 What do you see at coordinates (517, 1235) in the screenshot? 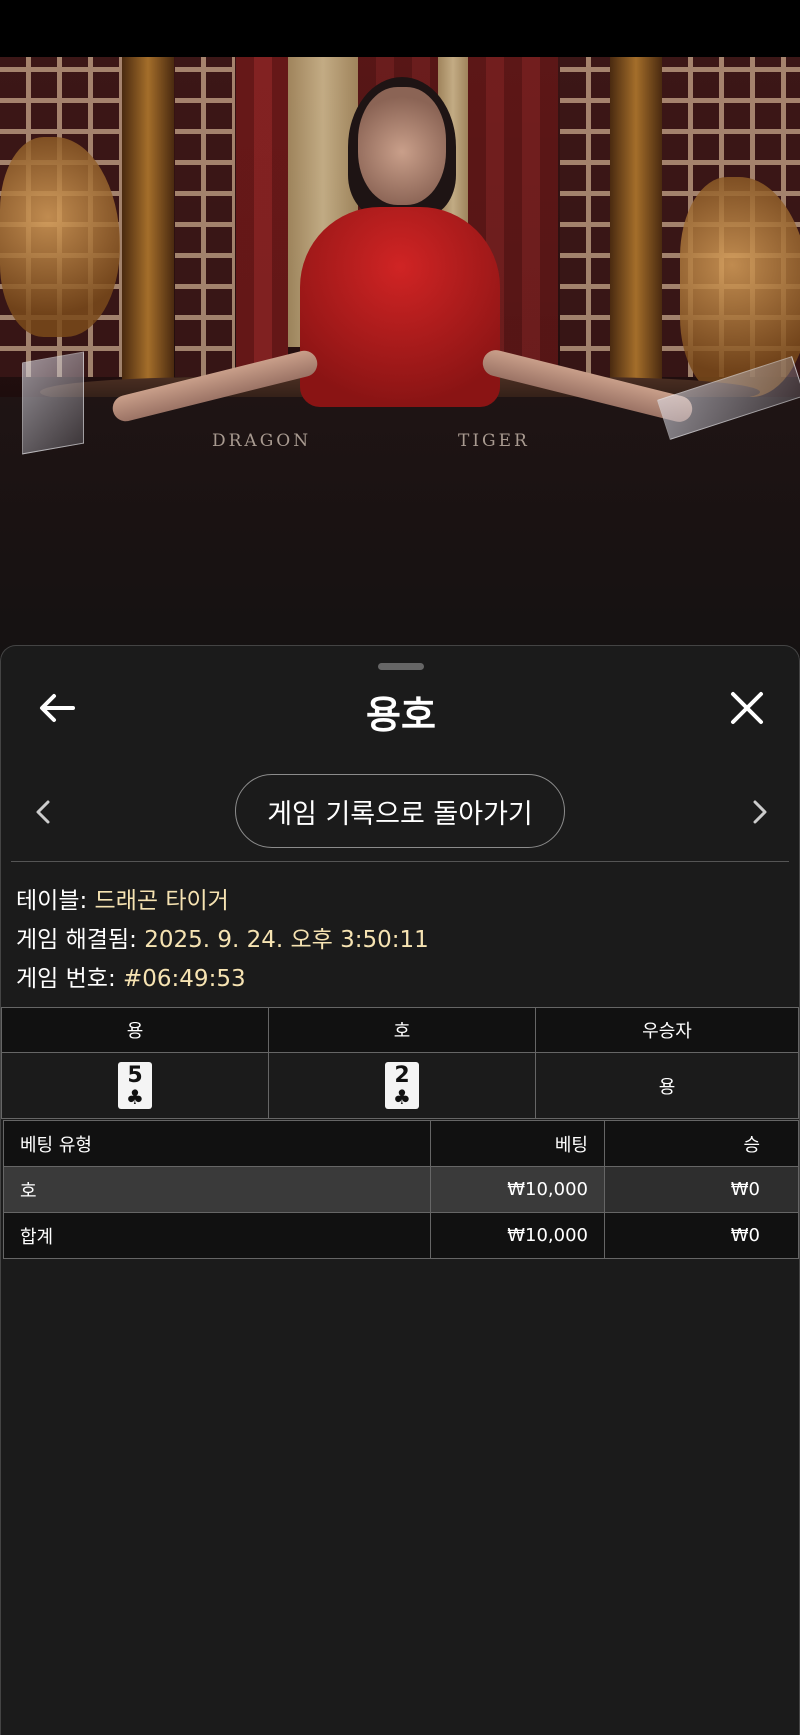
I see `total-bet-cell: ₩10,000` at bounding box center [517, 1235].